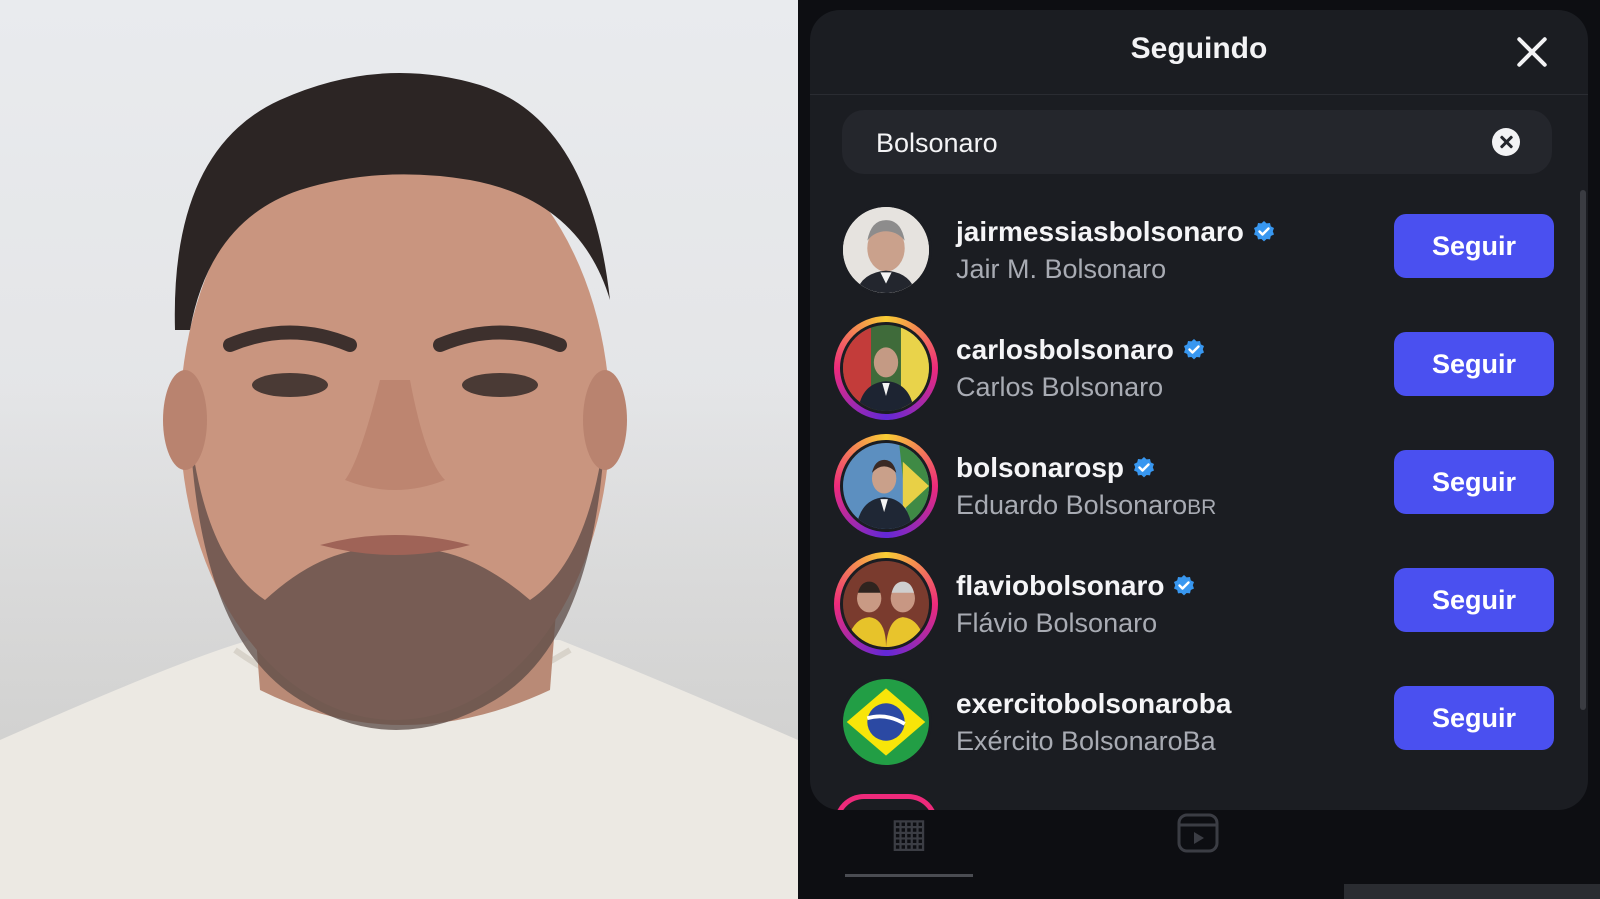 This screenshot has height=899, width=1600. Describe the element at coordinates (1061, 269) in the screenshot. I see `full-name: Jair M. Bolsonaro` at that location.